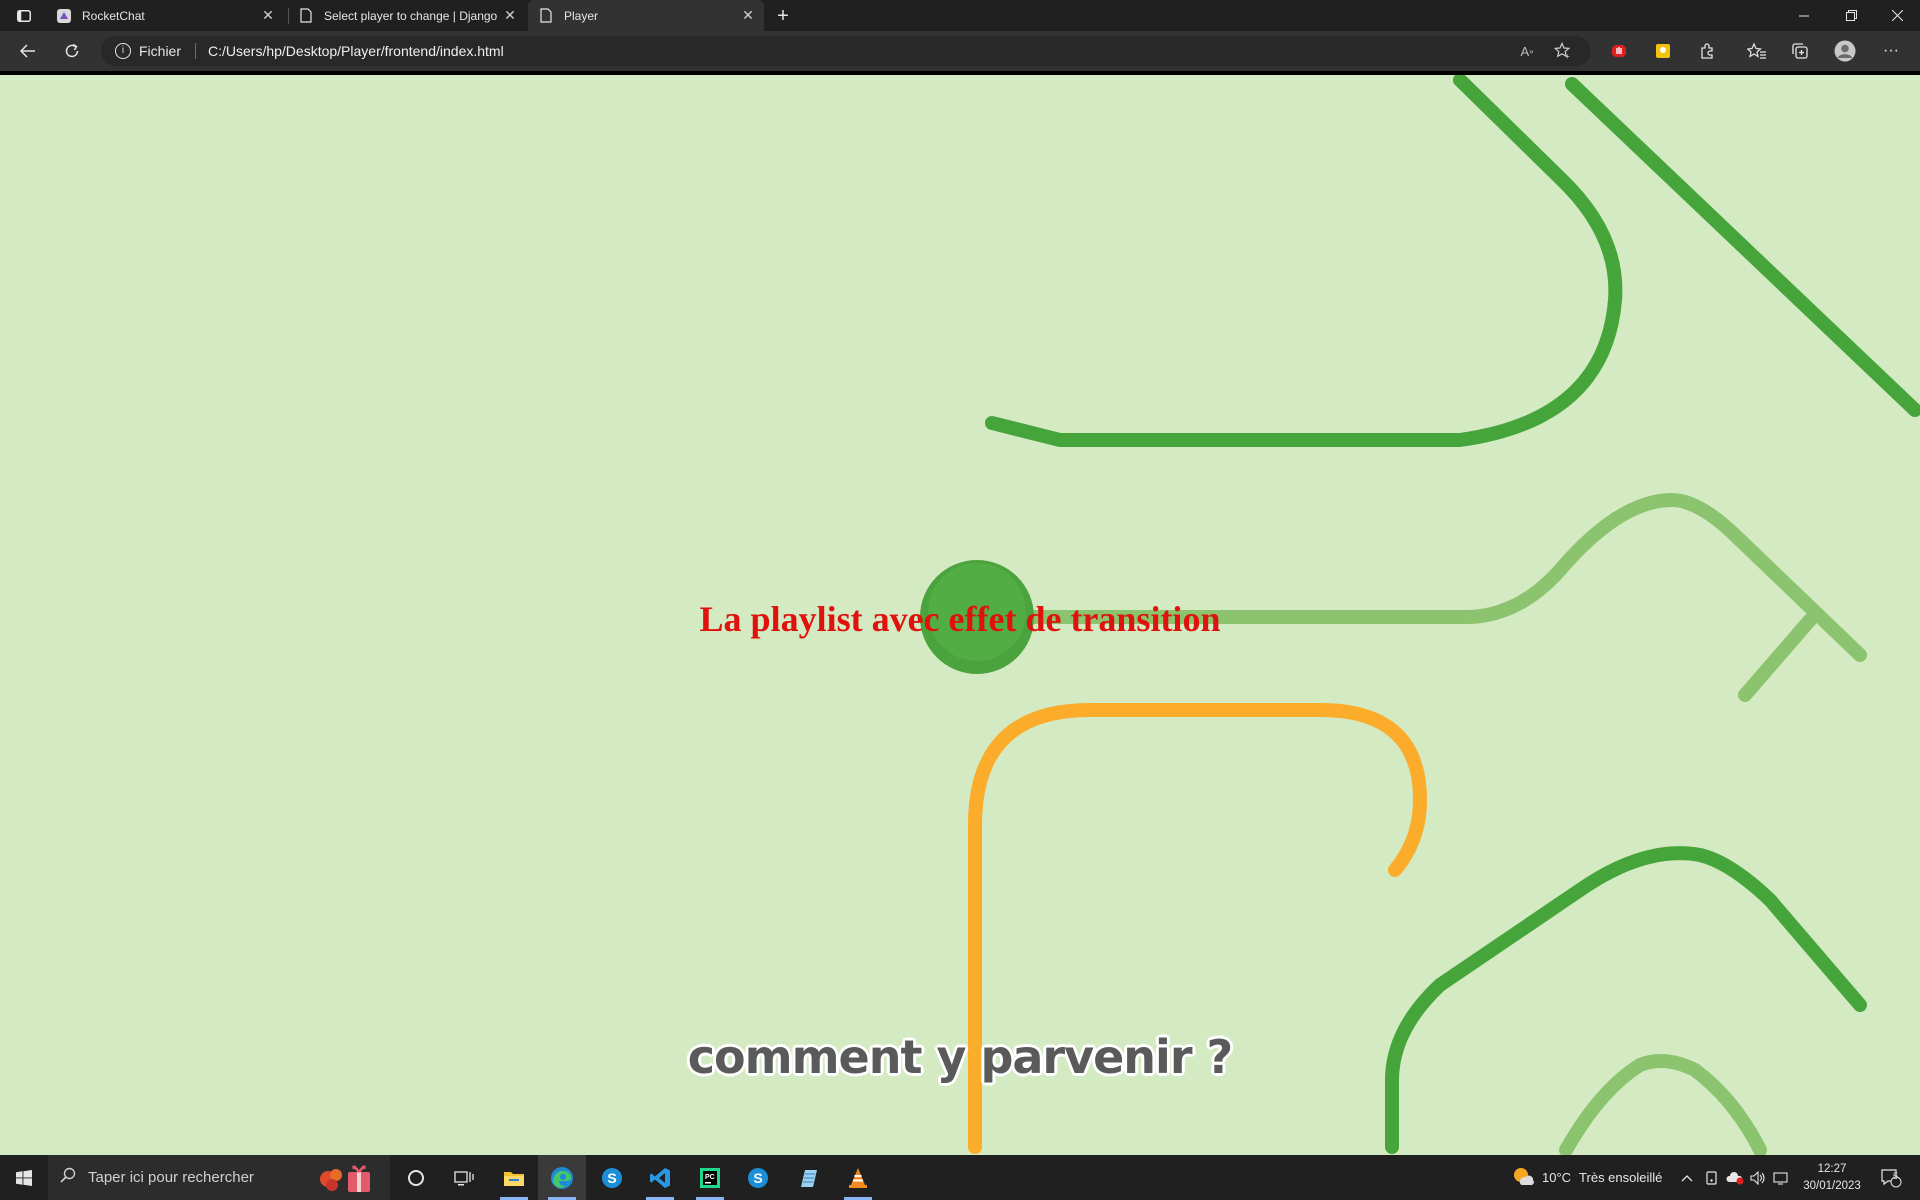  I want to click on site-info-label: Fichier, so click(160, 51).